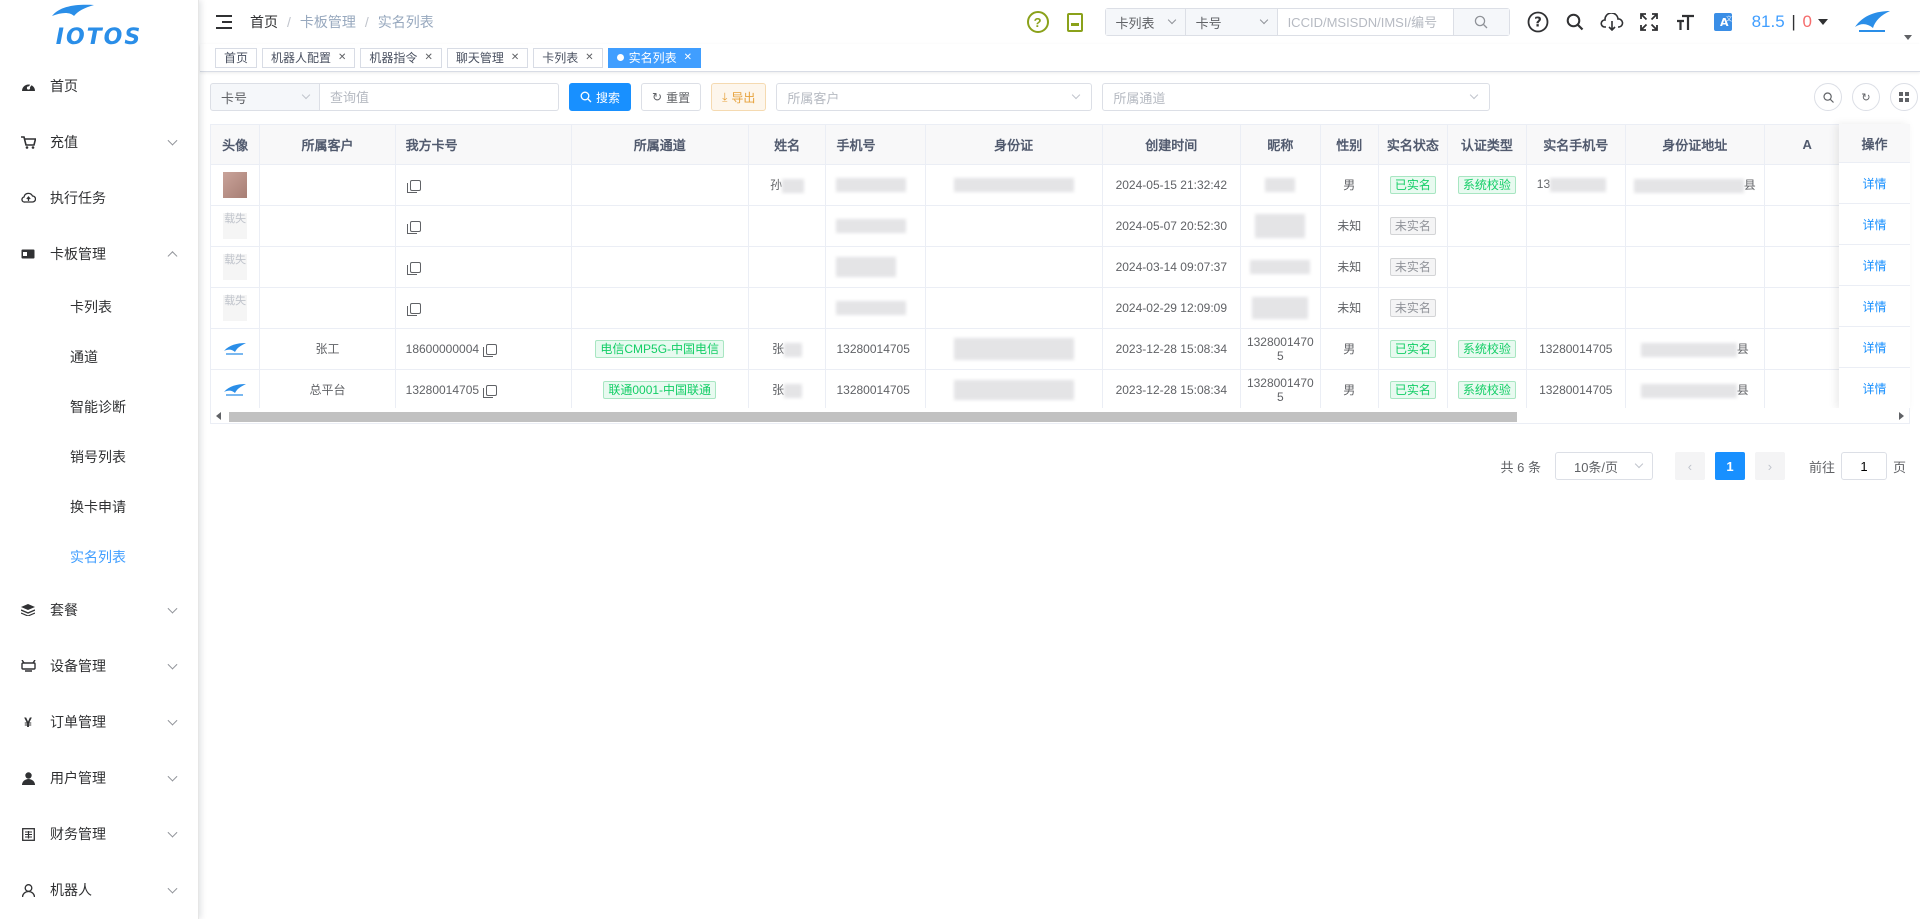  I want to click on horizontal-scrollbar, so click(1060, 416).